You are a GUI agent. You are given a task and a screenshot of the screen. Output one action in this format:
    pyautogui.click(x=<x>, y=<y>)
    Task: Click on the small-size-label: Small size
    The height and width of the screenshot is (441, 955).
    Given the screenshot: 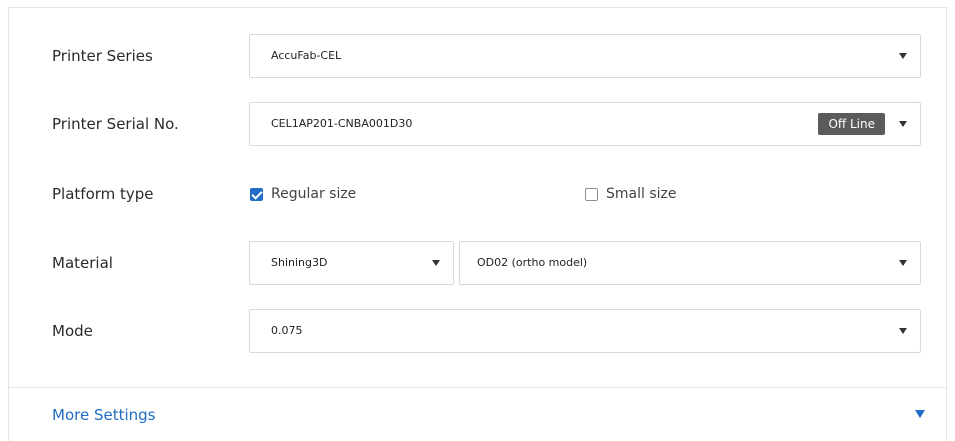 What is the action you would take?
    pyautogui.click(x=641, y=194)
    